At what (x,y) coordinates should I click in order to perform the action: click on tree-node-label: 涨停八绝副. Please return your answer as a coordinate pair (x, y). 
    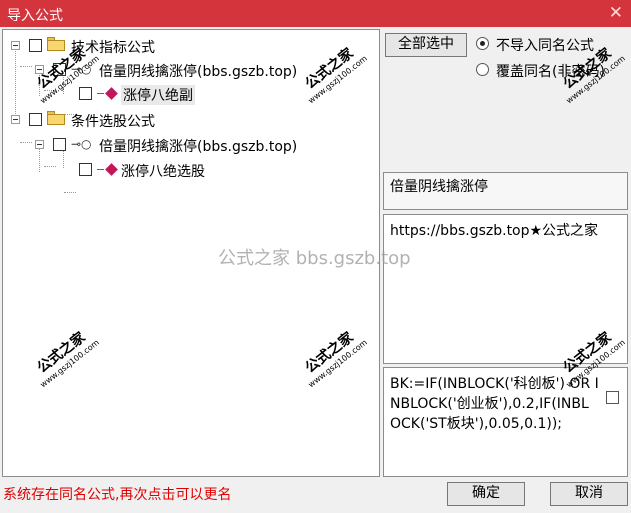
    Looking at the image, I should click on (158, 95).